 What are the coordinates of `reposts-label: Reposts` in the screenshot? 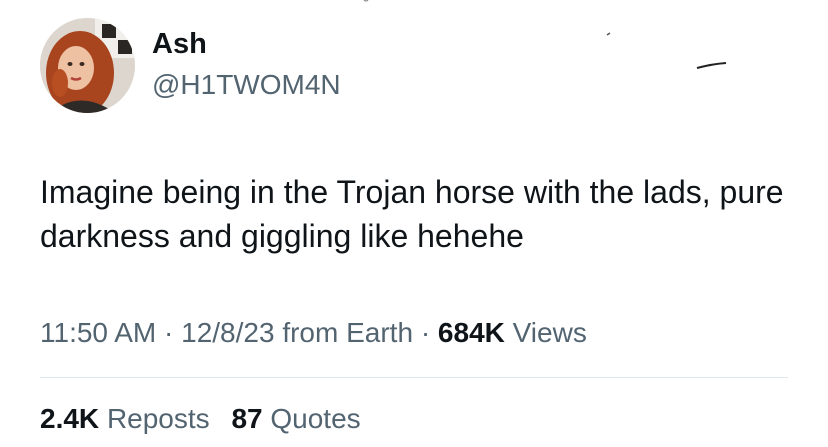 It's located at (158, 418).